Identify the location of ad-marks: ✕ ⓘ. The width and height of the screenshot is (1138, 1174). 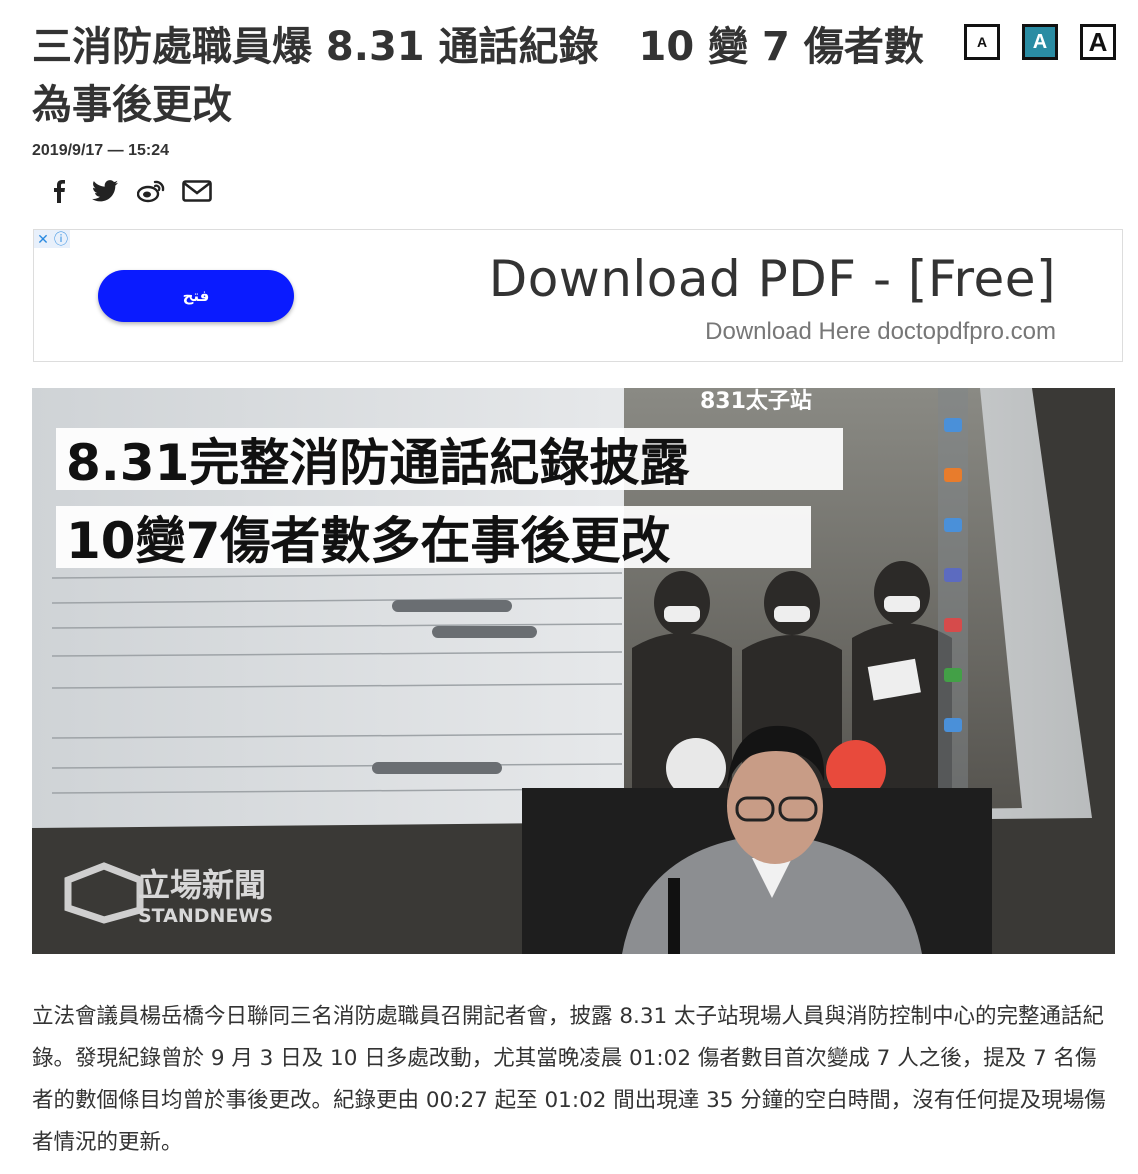
(52, 239).